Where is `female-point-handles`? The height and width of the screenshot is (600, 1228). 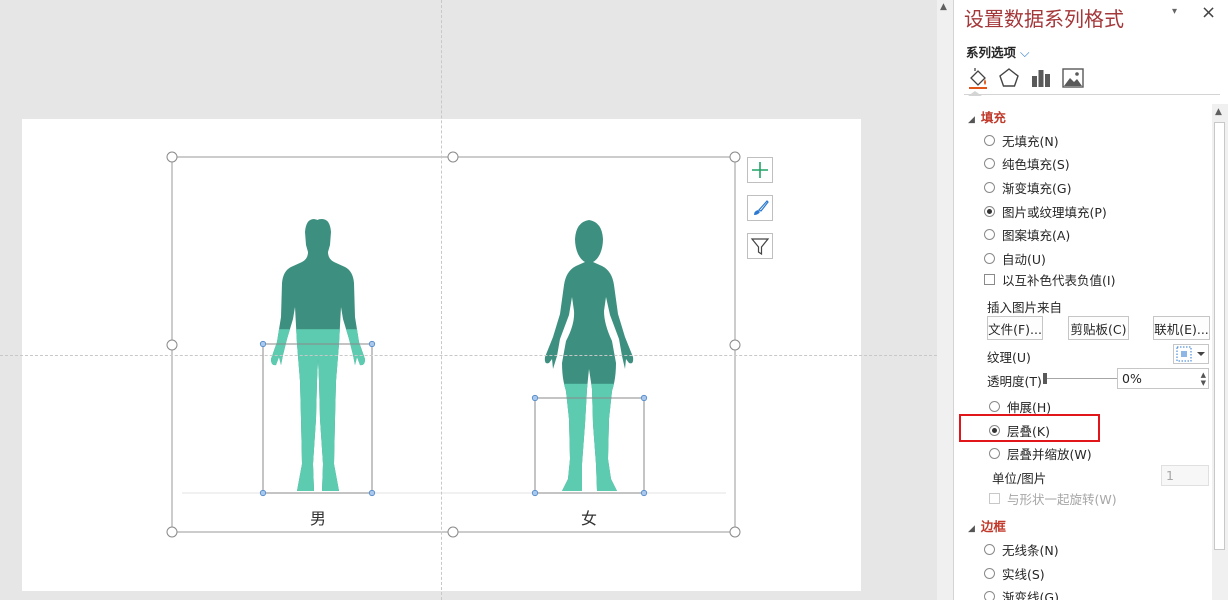 female-point-handles is located at coordinates (589, 445).